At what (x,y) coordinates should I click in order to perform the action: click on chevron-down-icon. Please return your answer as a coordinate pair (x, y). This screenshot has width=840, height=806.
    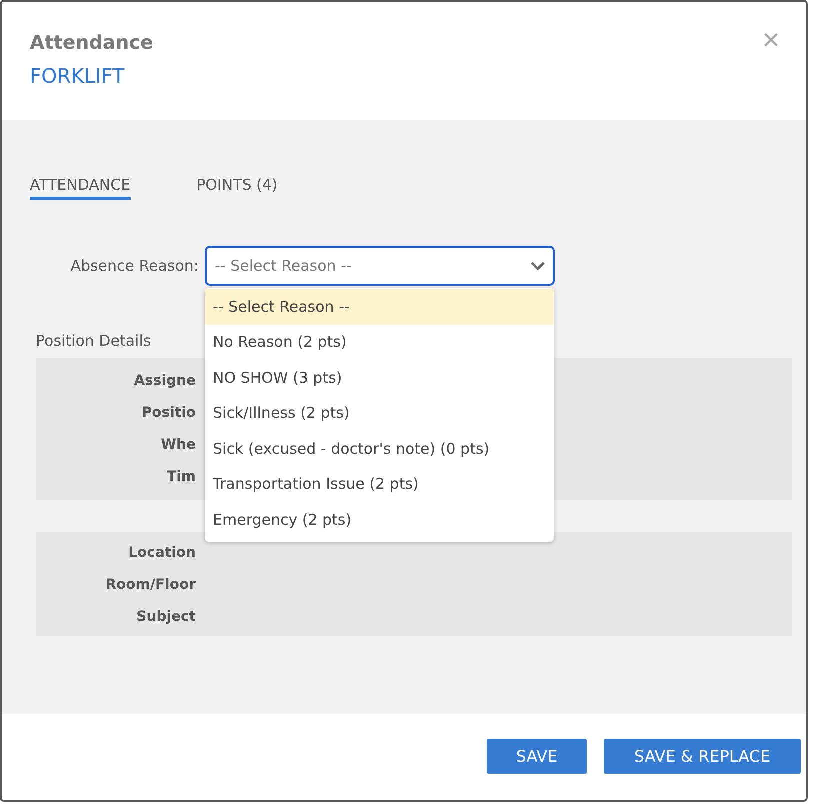
    Looking at the image, I should click on (538, 266).